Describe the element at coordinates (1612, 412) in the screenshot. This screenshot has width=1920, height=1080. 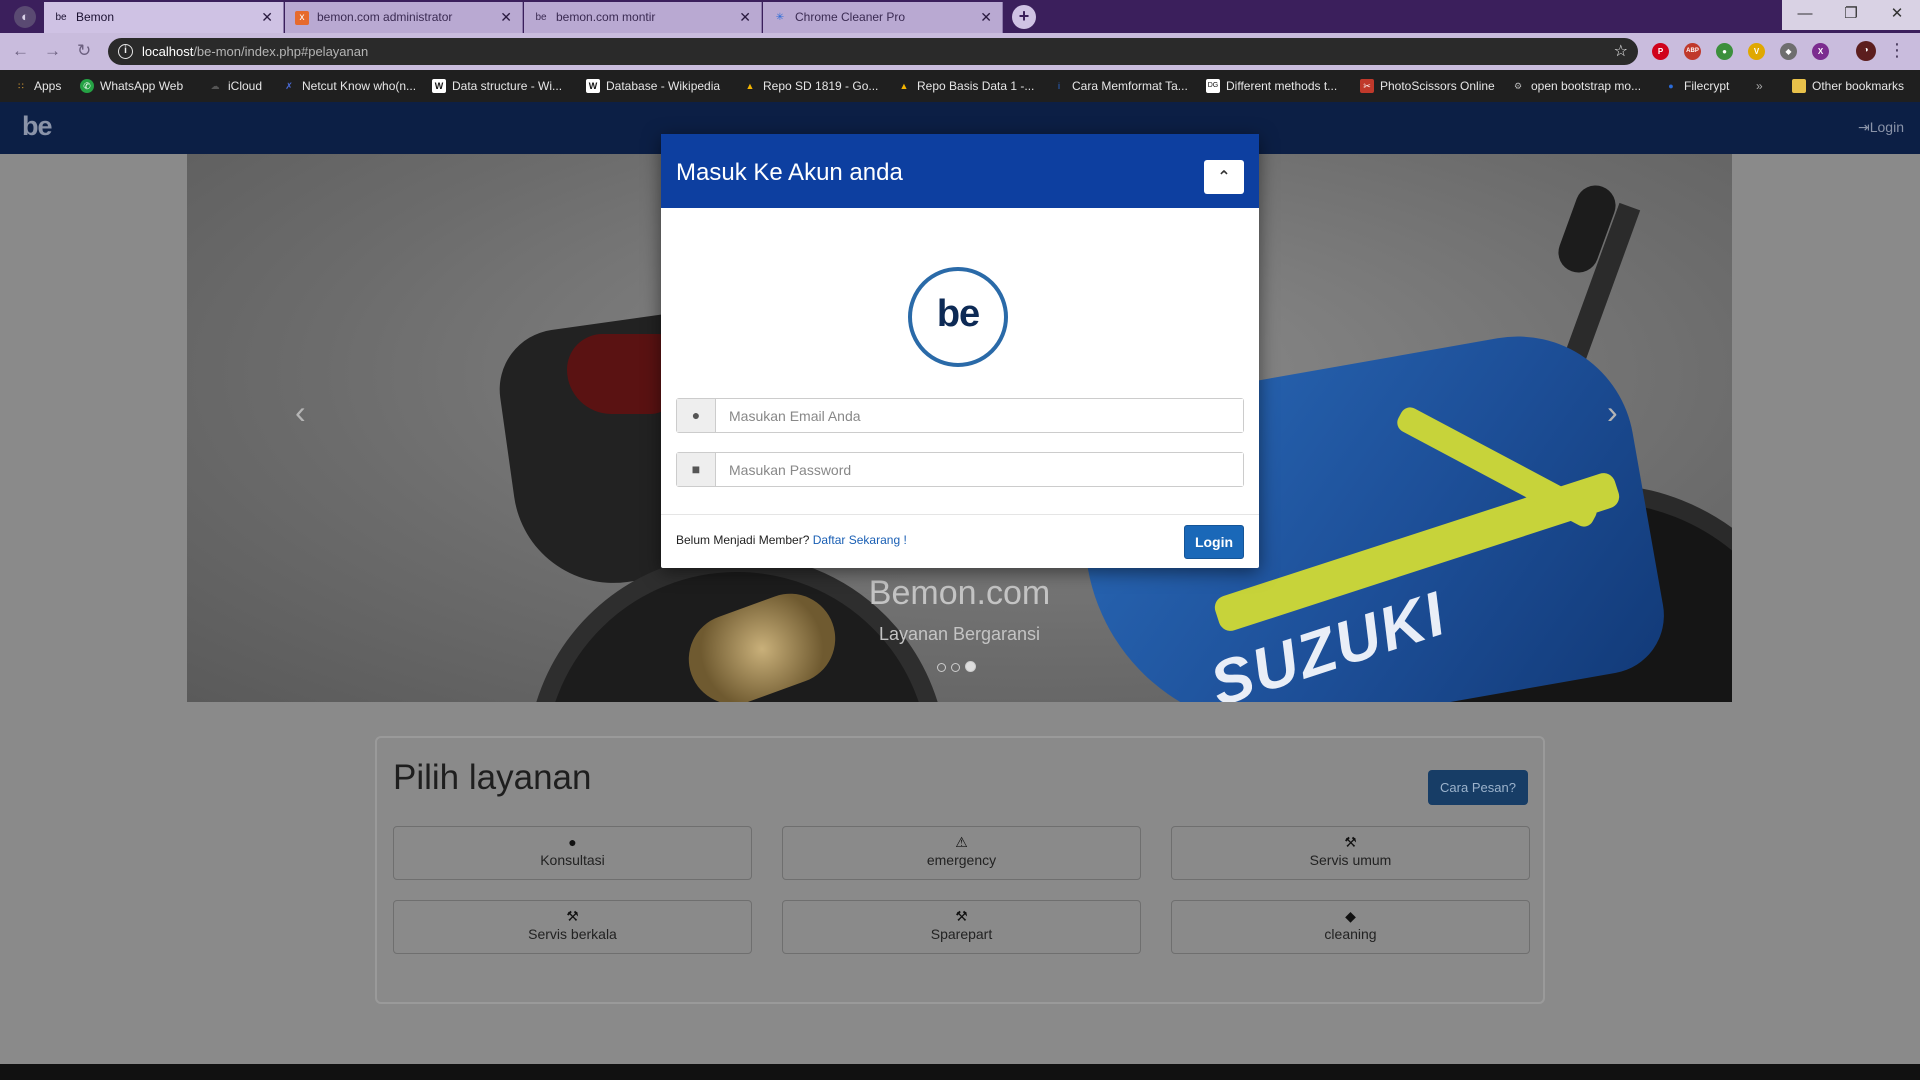
I see `carousel-next-icon: ›` at that location.